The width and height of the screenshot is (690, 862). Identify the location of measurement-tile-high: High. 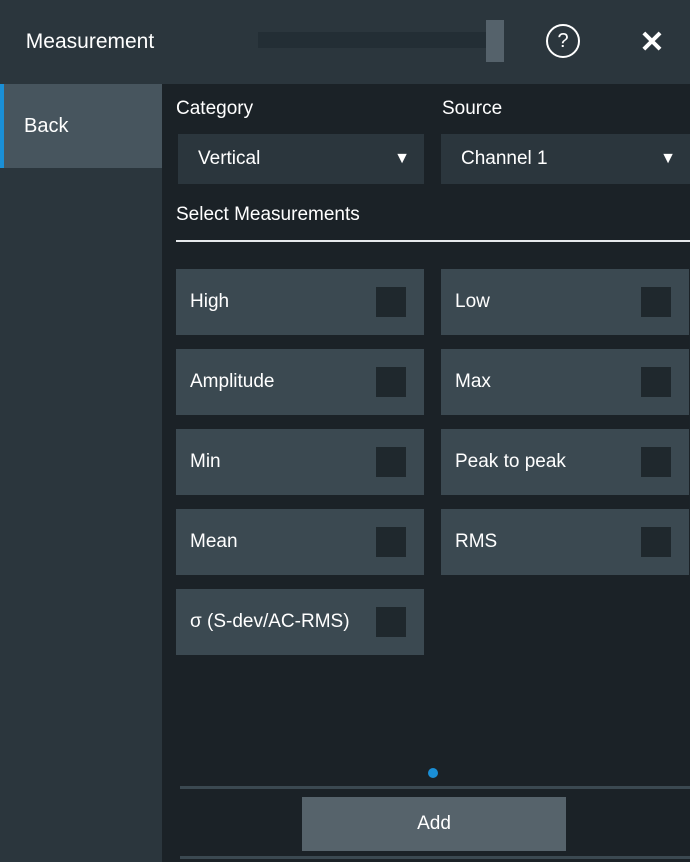
(300, 302).